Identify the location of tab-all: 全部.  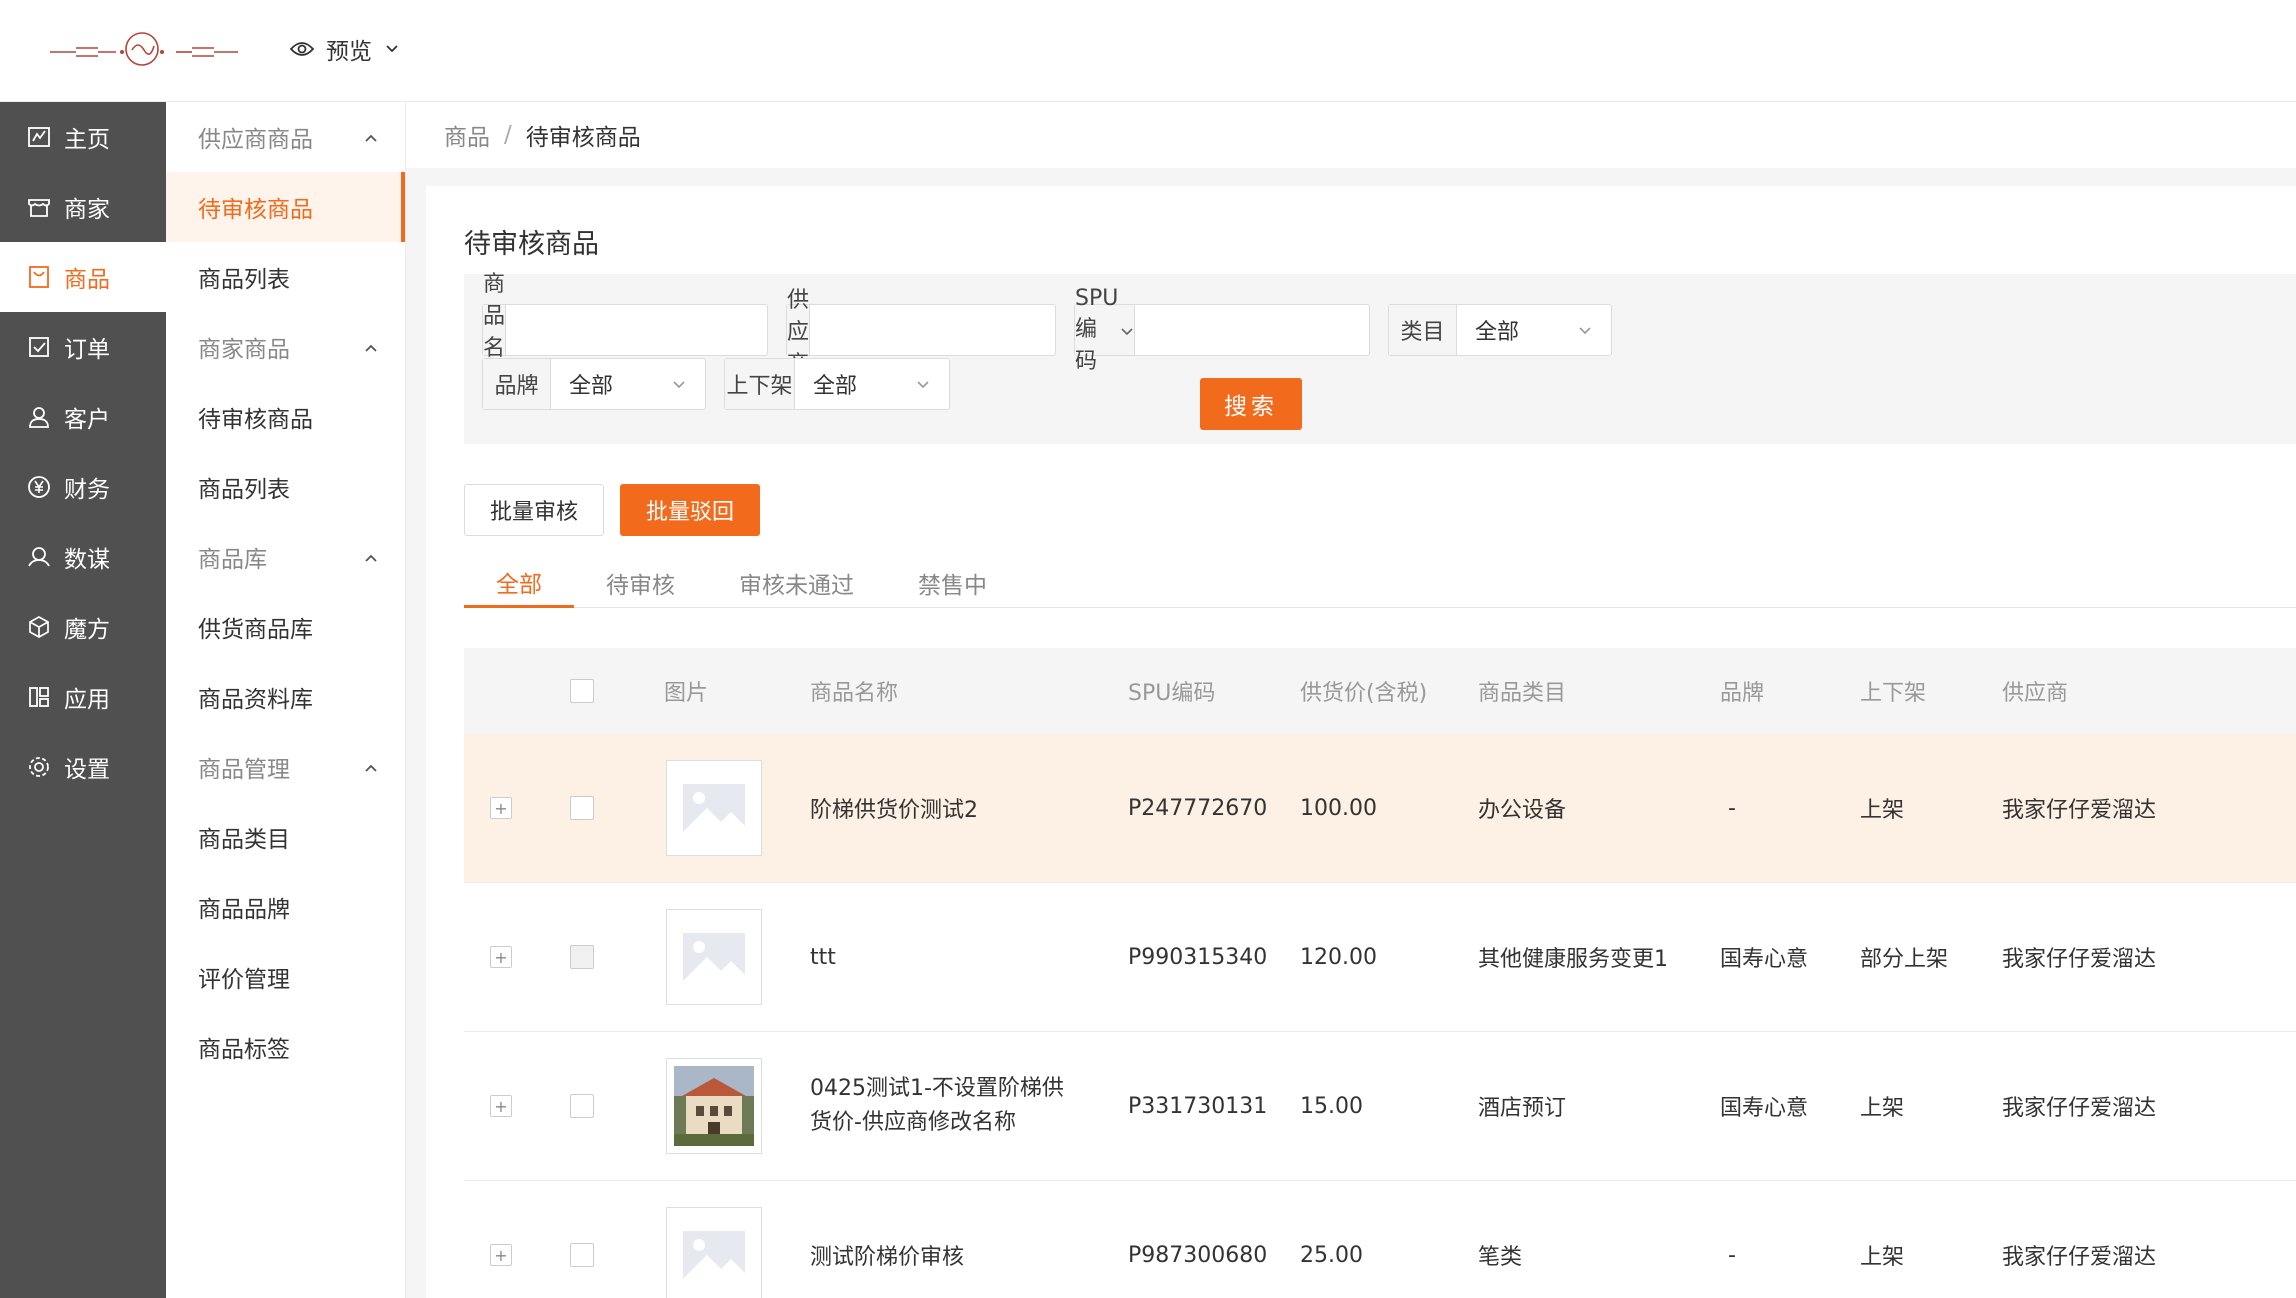
(519, 583).